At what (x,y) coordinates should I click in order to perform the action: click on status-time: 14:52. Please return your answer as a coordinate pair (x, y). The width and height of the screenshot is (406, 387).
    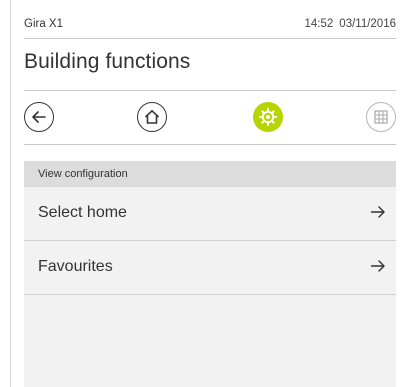
    Looking at the image, I should click on (319, 24).